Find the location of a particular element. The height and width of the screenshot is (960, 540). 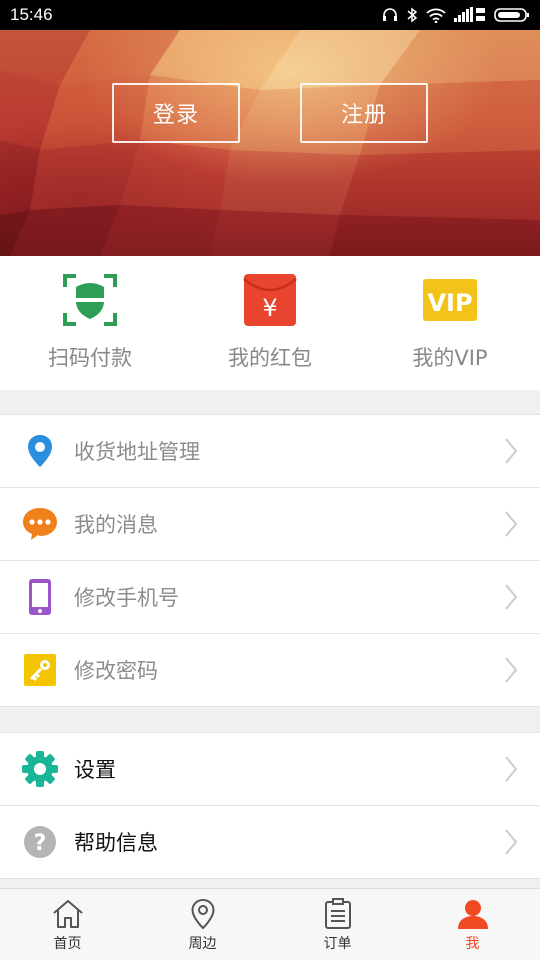

menu-item-change-phone-label: 修改手机号 is located at coordinates (126, 598).